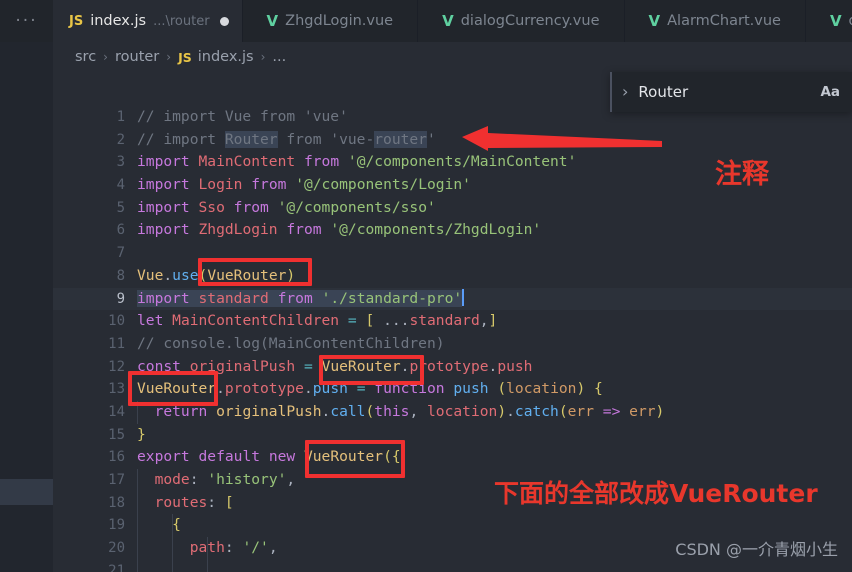 The image size is (852, 572). I want to click on line-number: 10, so click(116, 321).